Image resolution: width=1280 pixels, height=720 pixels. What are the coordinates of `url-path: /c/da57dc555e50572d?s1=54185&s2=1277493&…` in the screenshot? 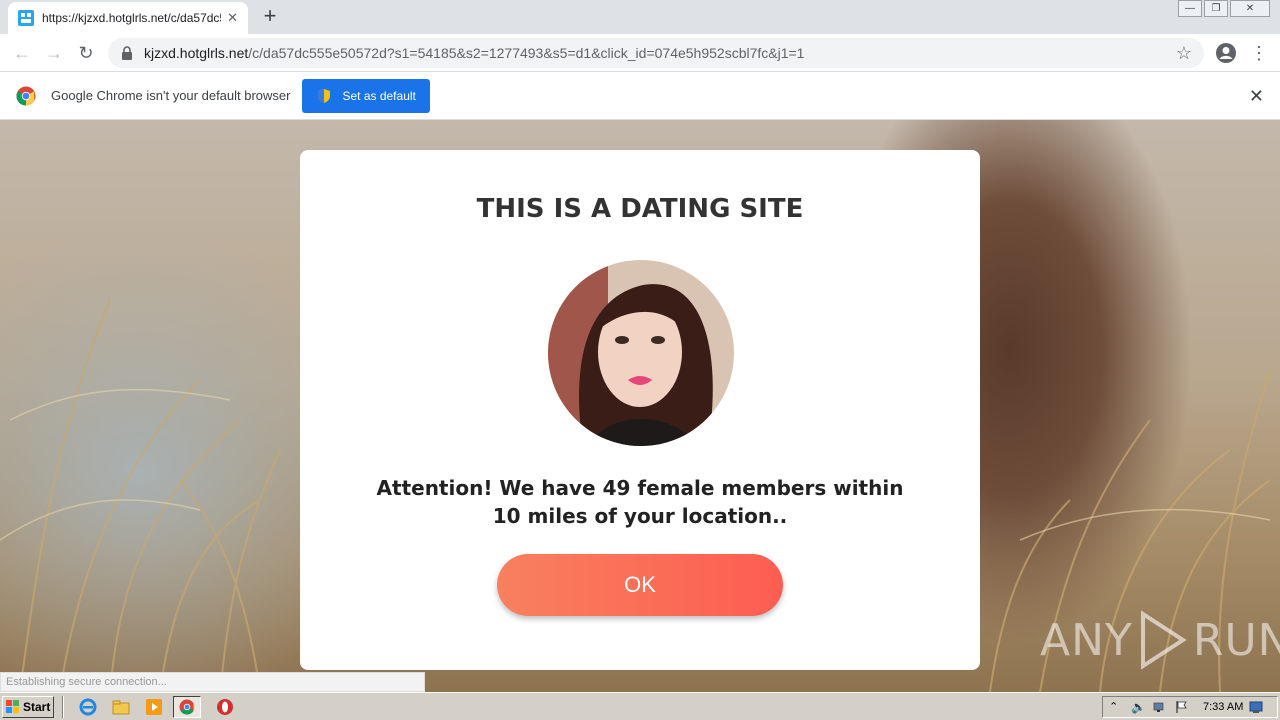 It's located at (526, 53).